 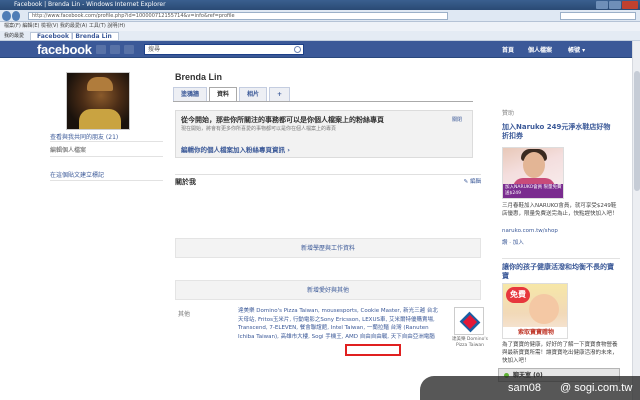 I want to click on notice-close-link: 關閉, so click(x=457, y=119).